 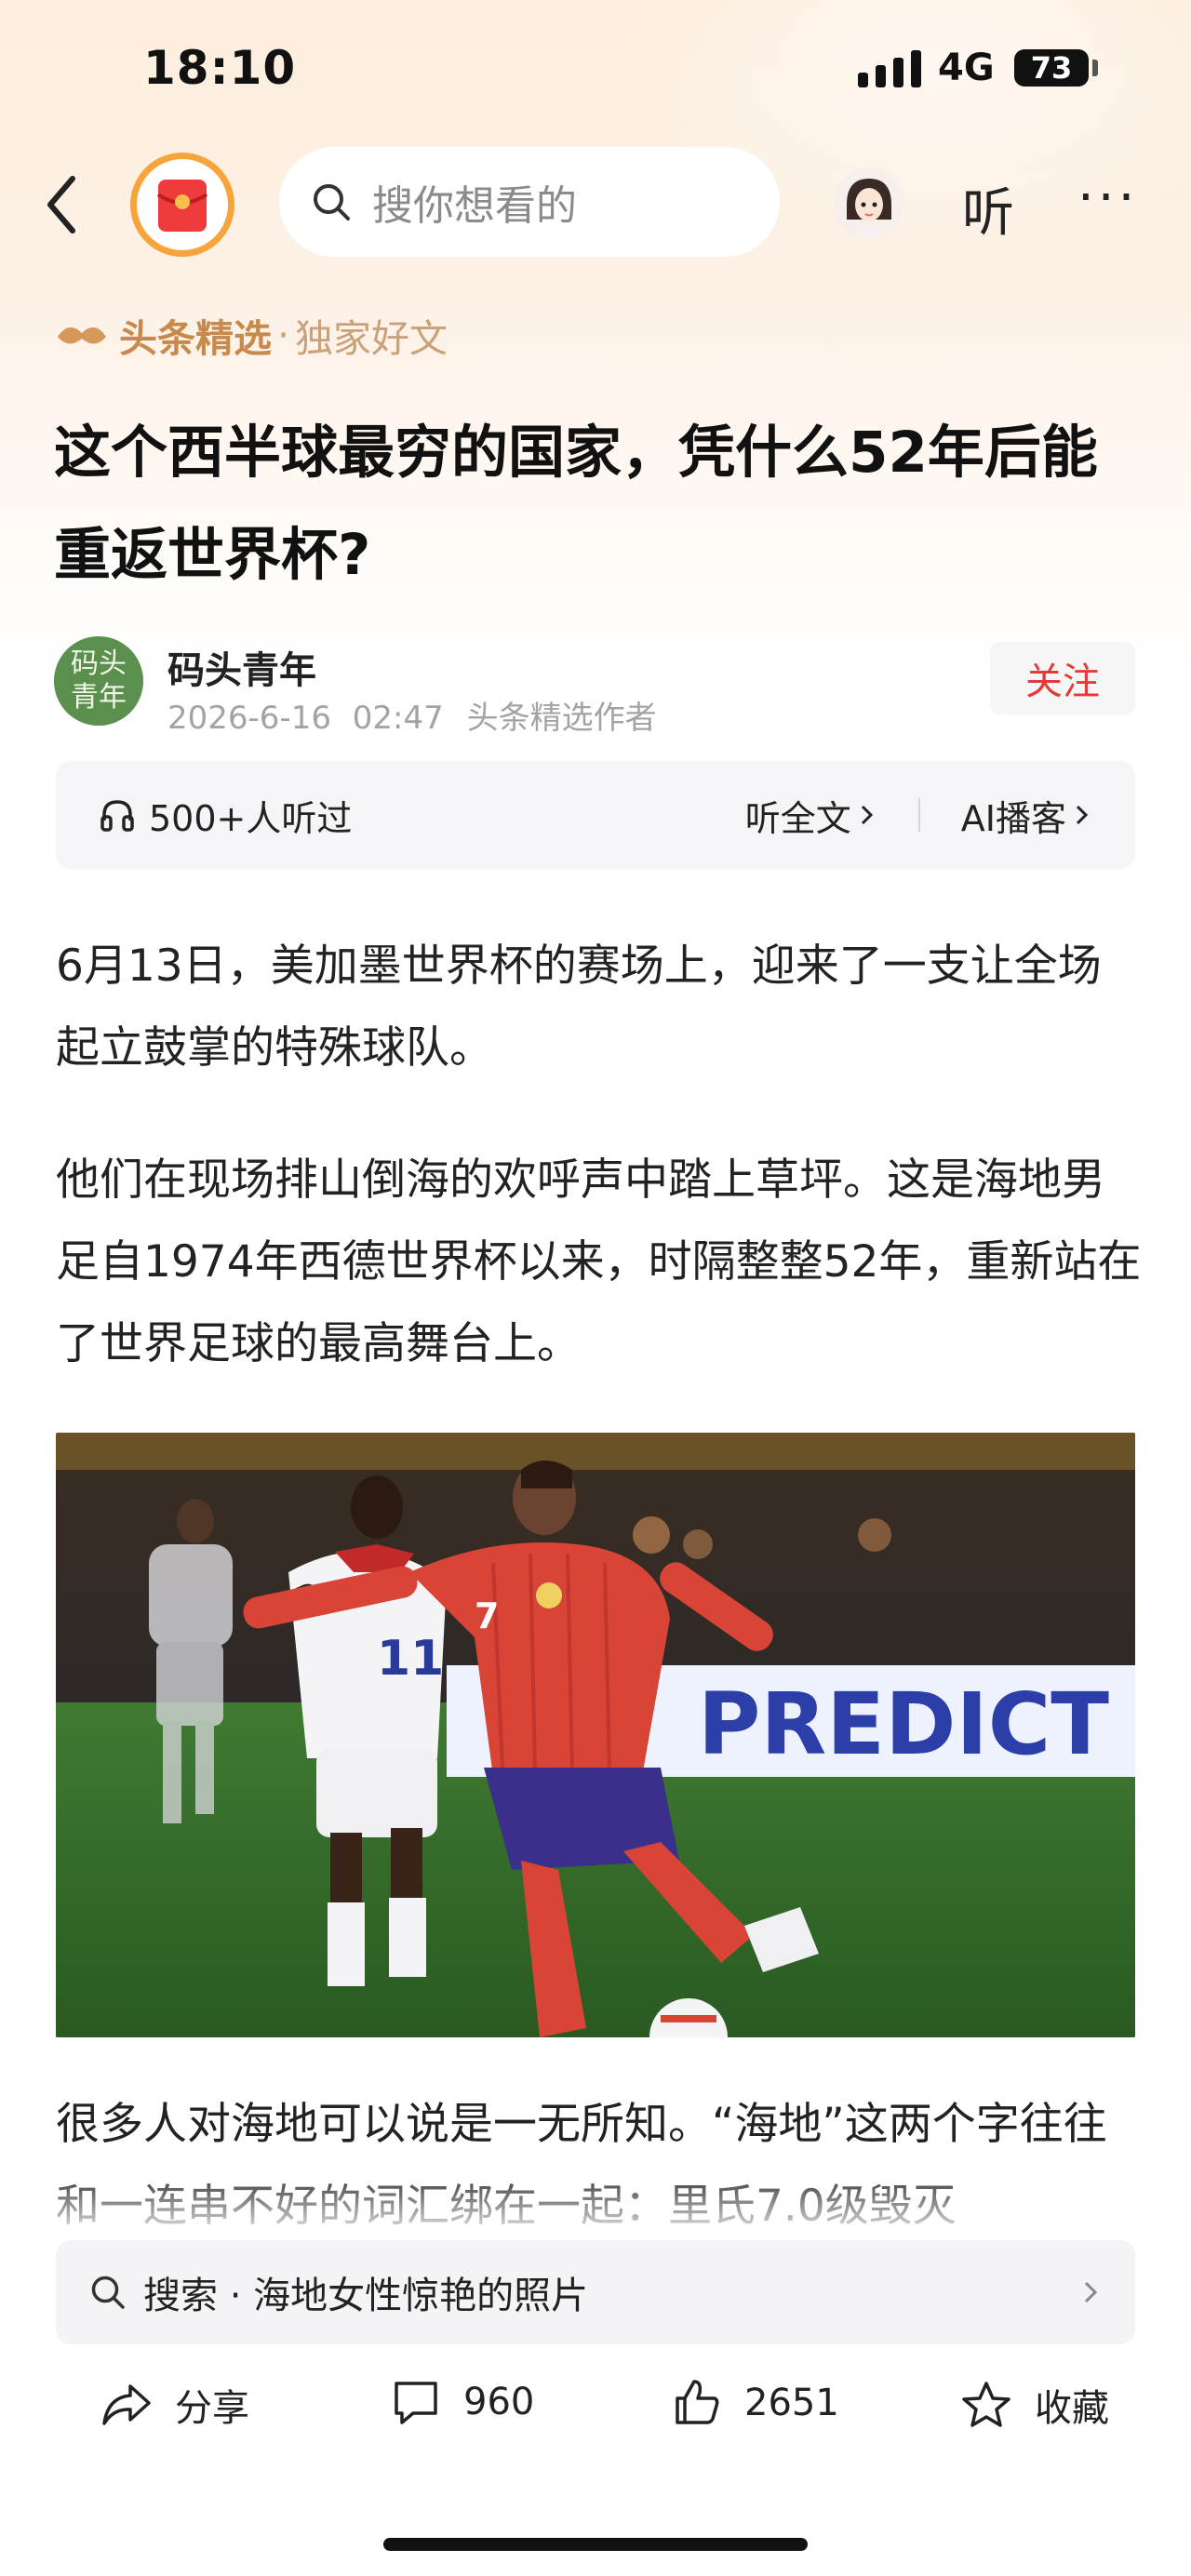 I want to click on jersey-number-red: 7, so click(x=487, y=1615).